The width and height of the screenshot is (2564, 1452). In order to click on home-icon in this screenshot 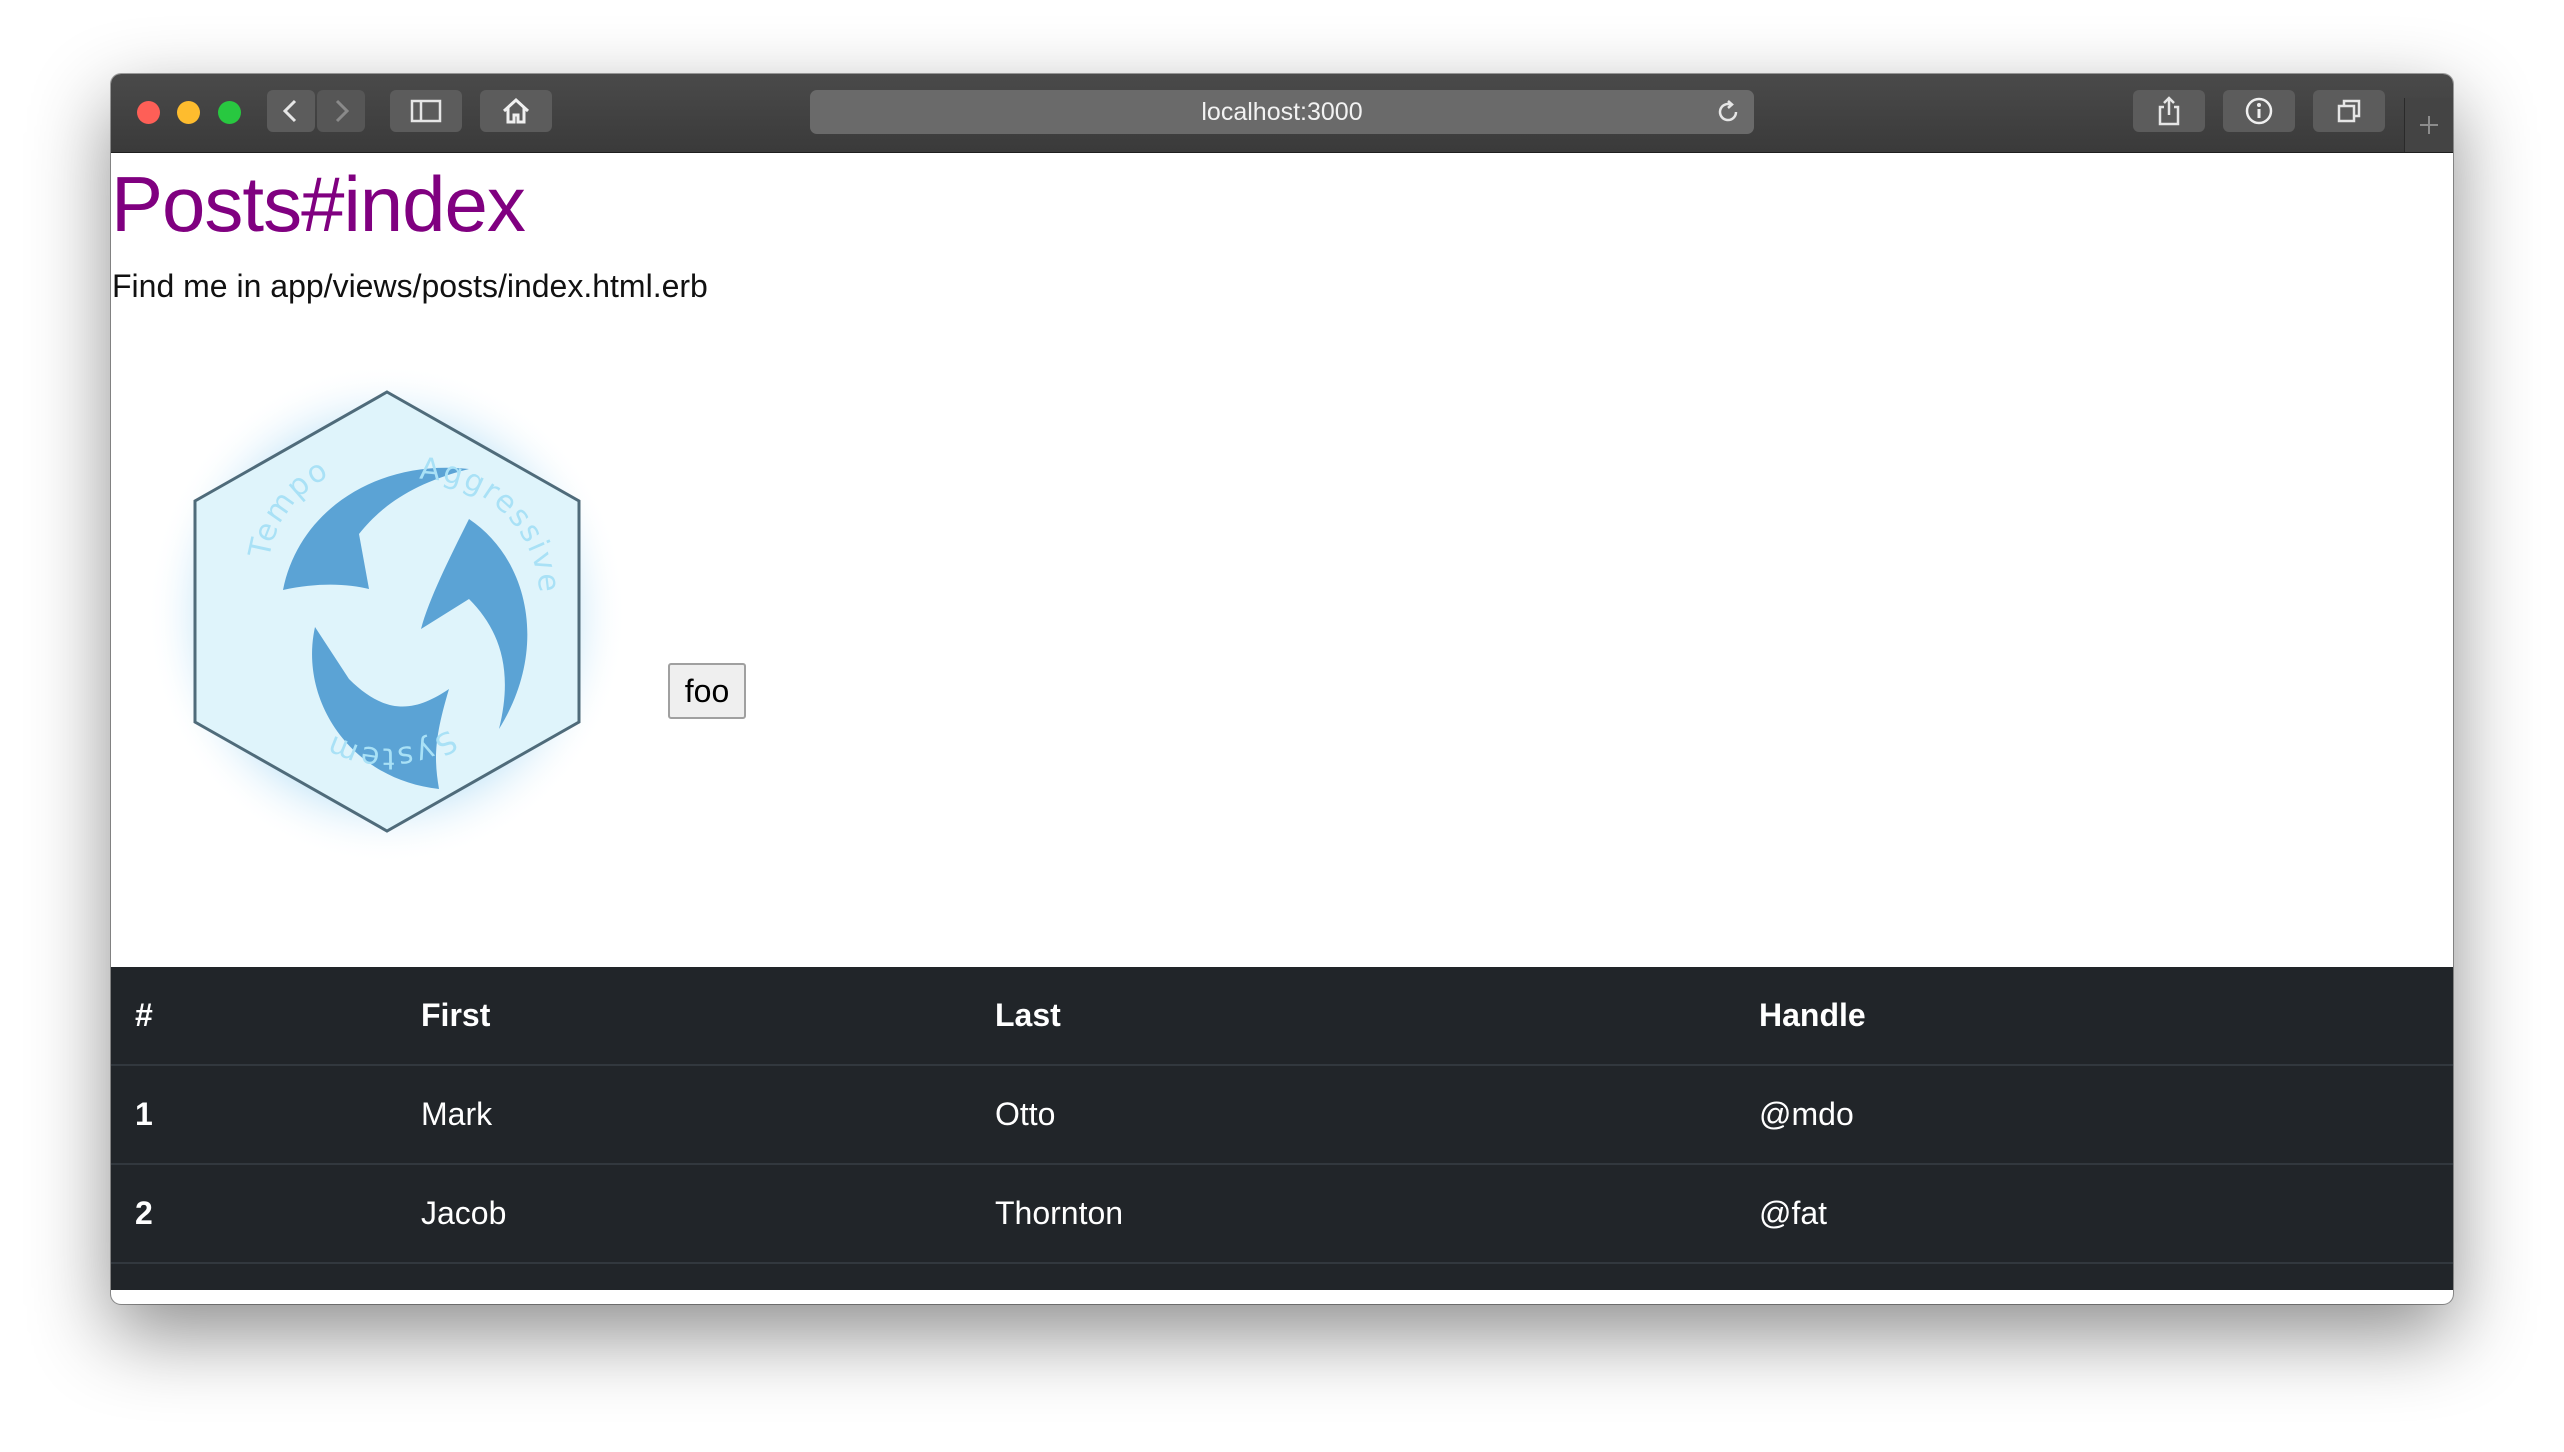, I will do `click(516, 110)`.